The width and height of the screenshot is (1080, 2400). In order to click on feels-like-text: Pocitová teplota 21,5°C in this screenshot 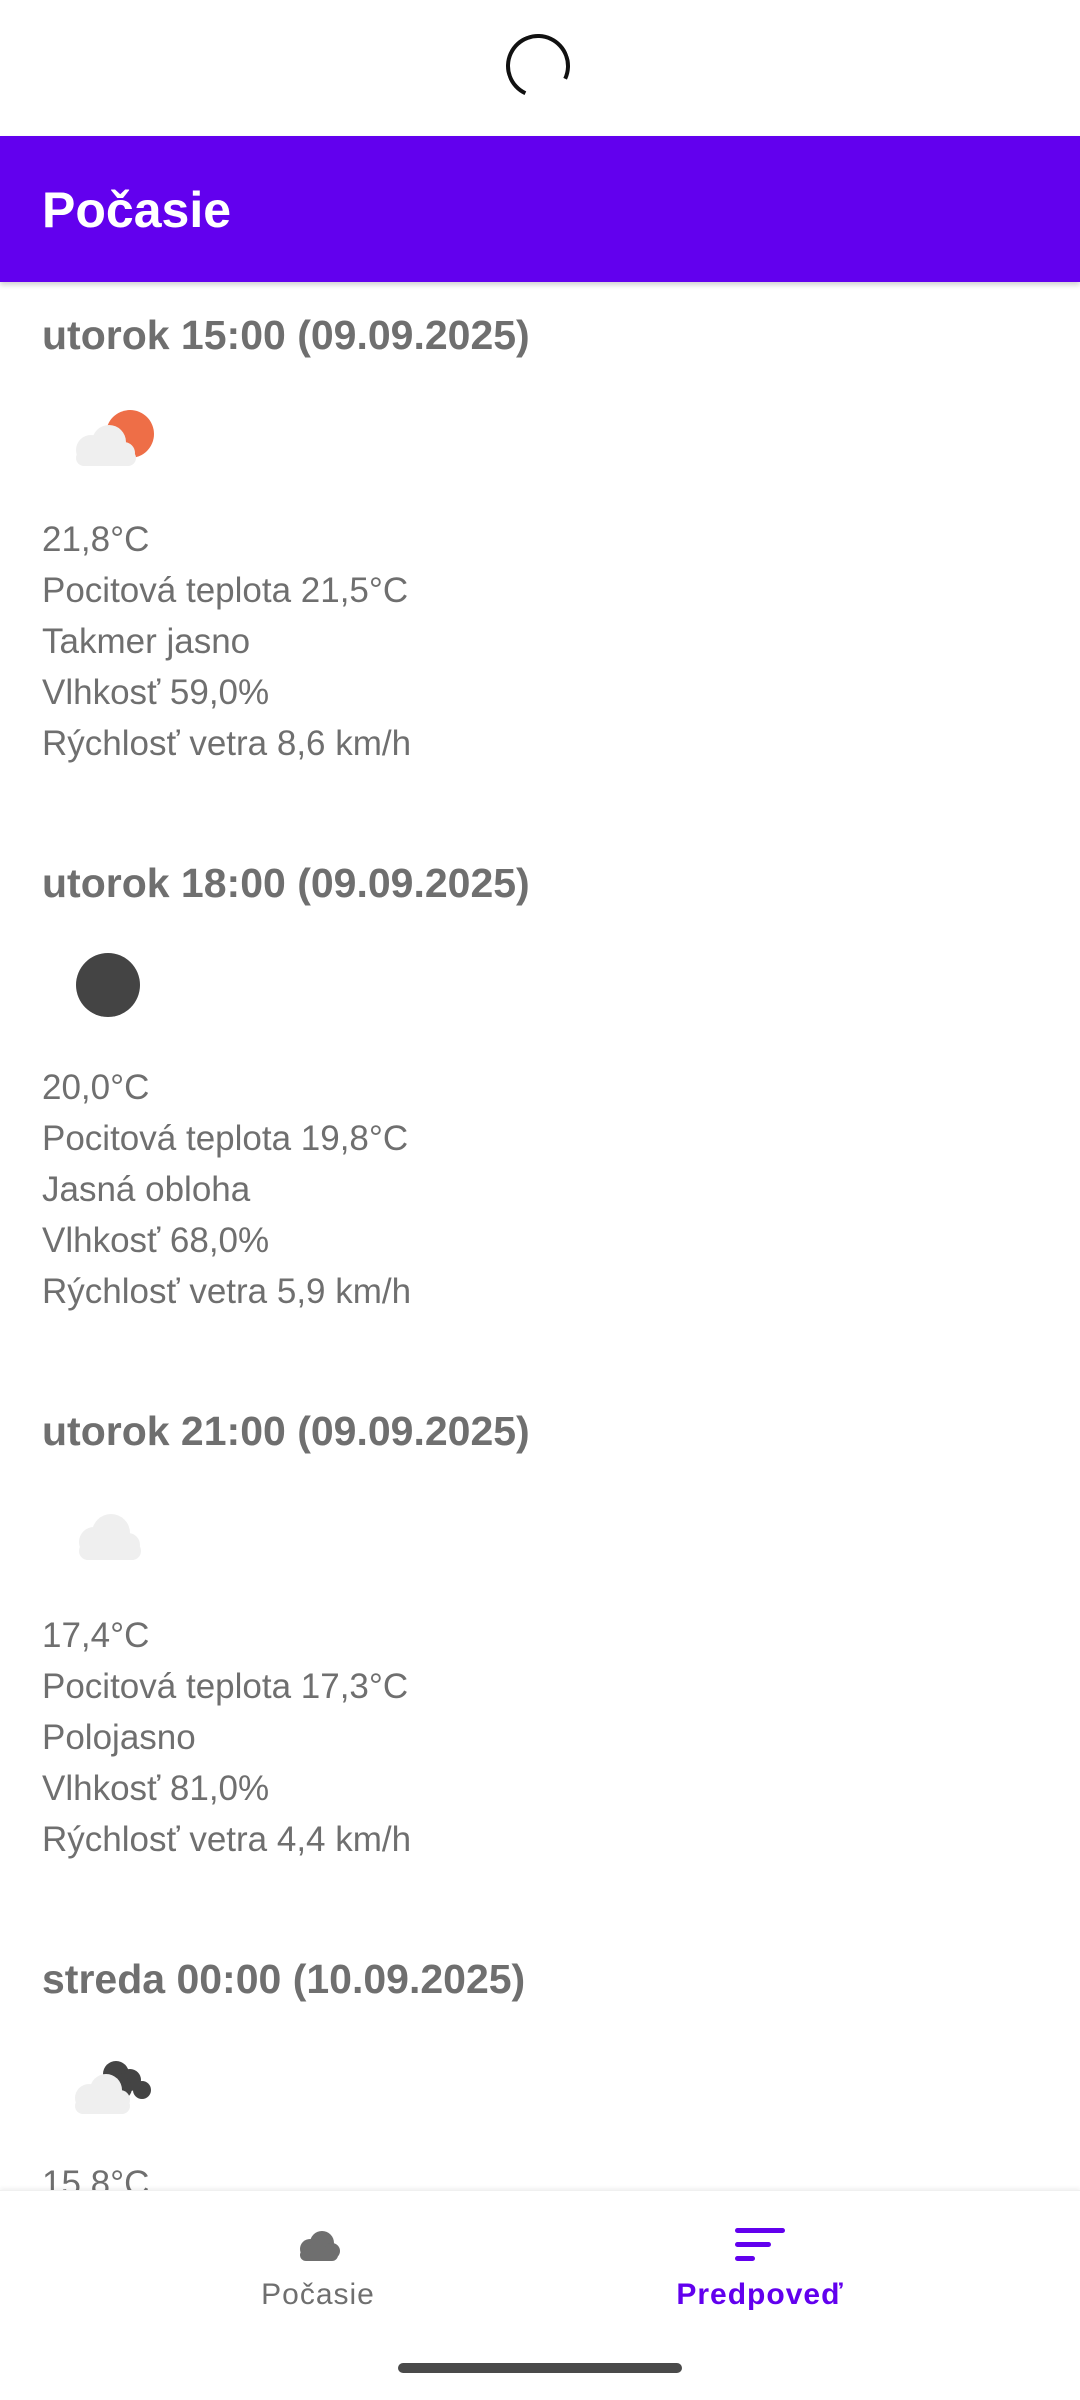, I will do `click(225, 590)`.